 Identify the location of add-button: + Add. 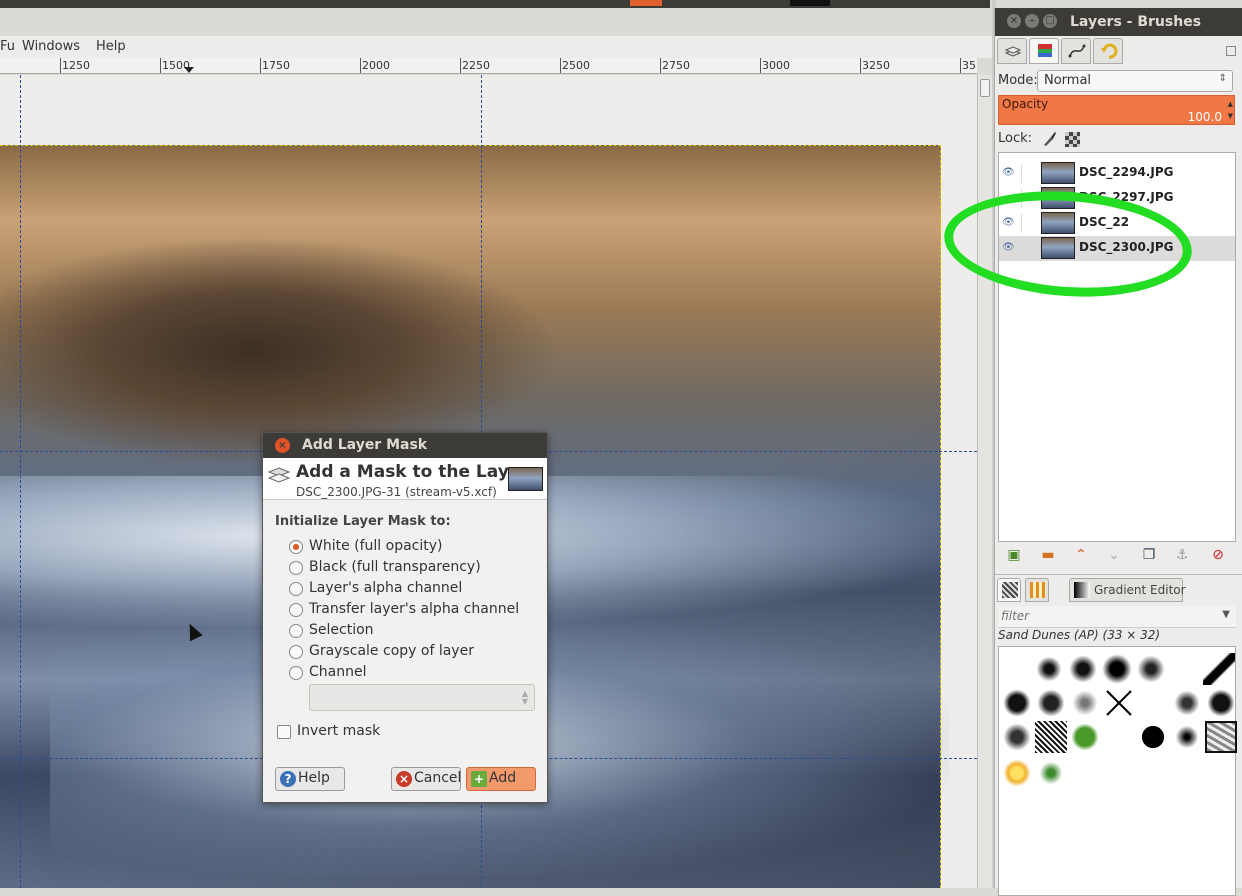
(501, 779).